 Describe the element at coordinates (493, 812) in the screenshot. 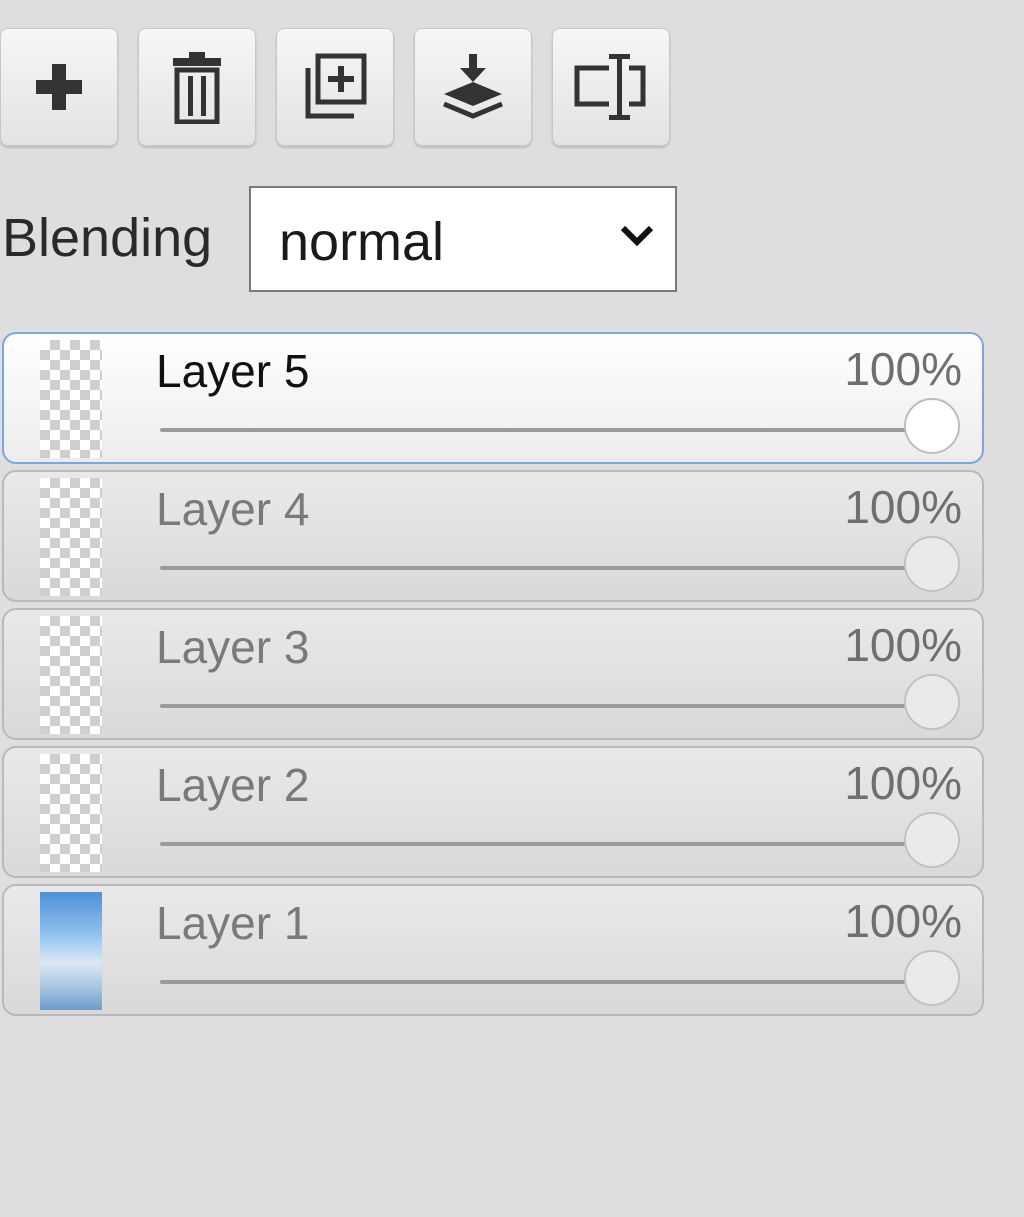

I see `layer-item: Layer 2 100%` at that location.